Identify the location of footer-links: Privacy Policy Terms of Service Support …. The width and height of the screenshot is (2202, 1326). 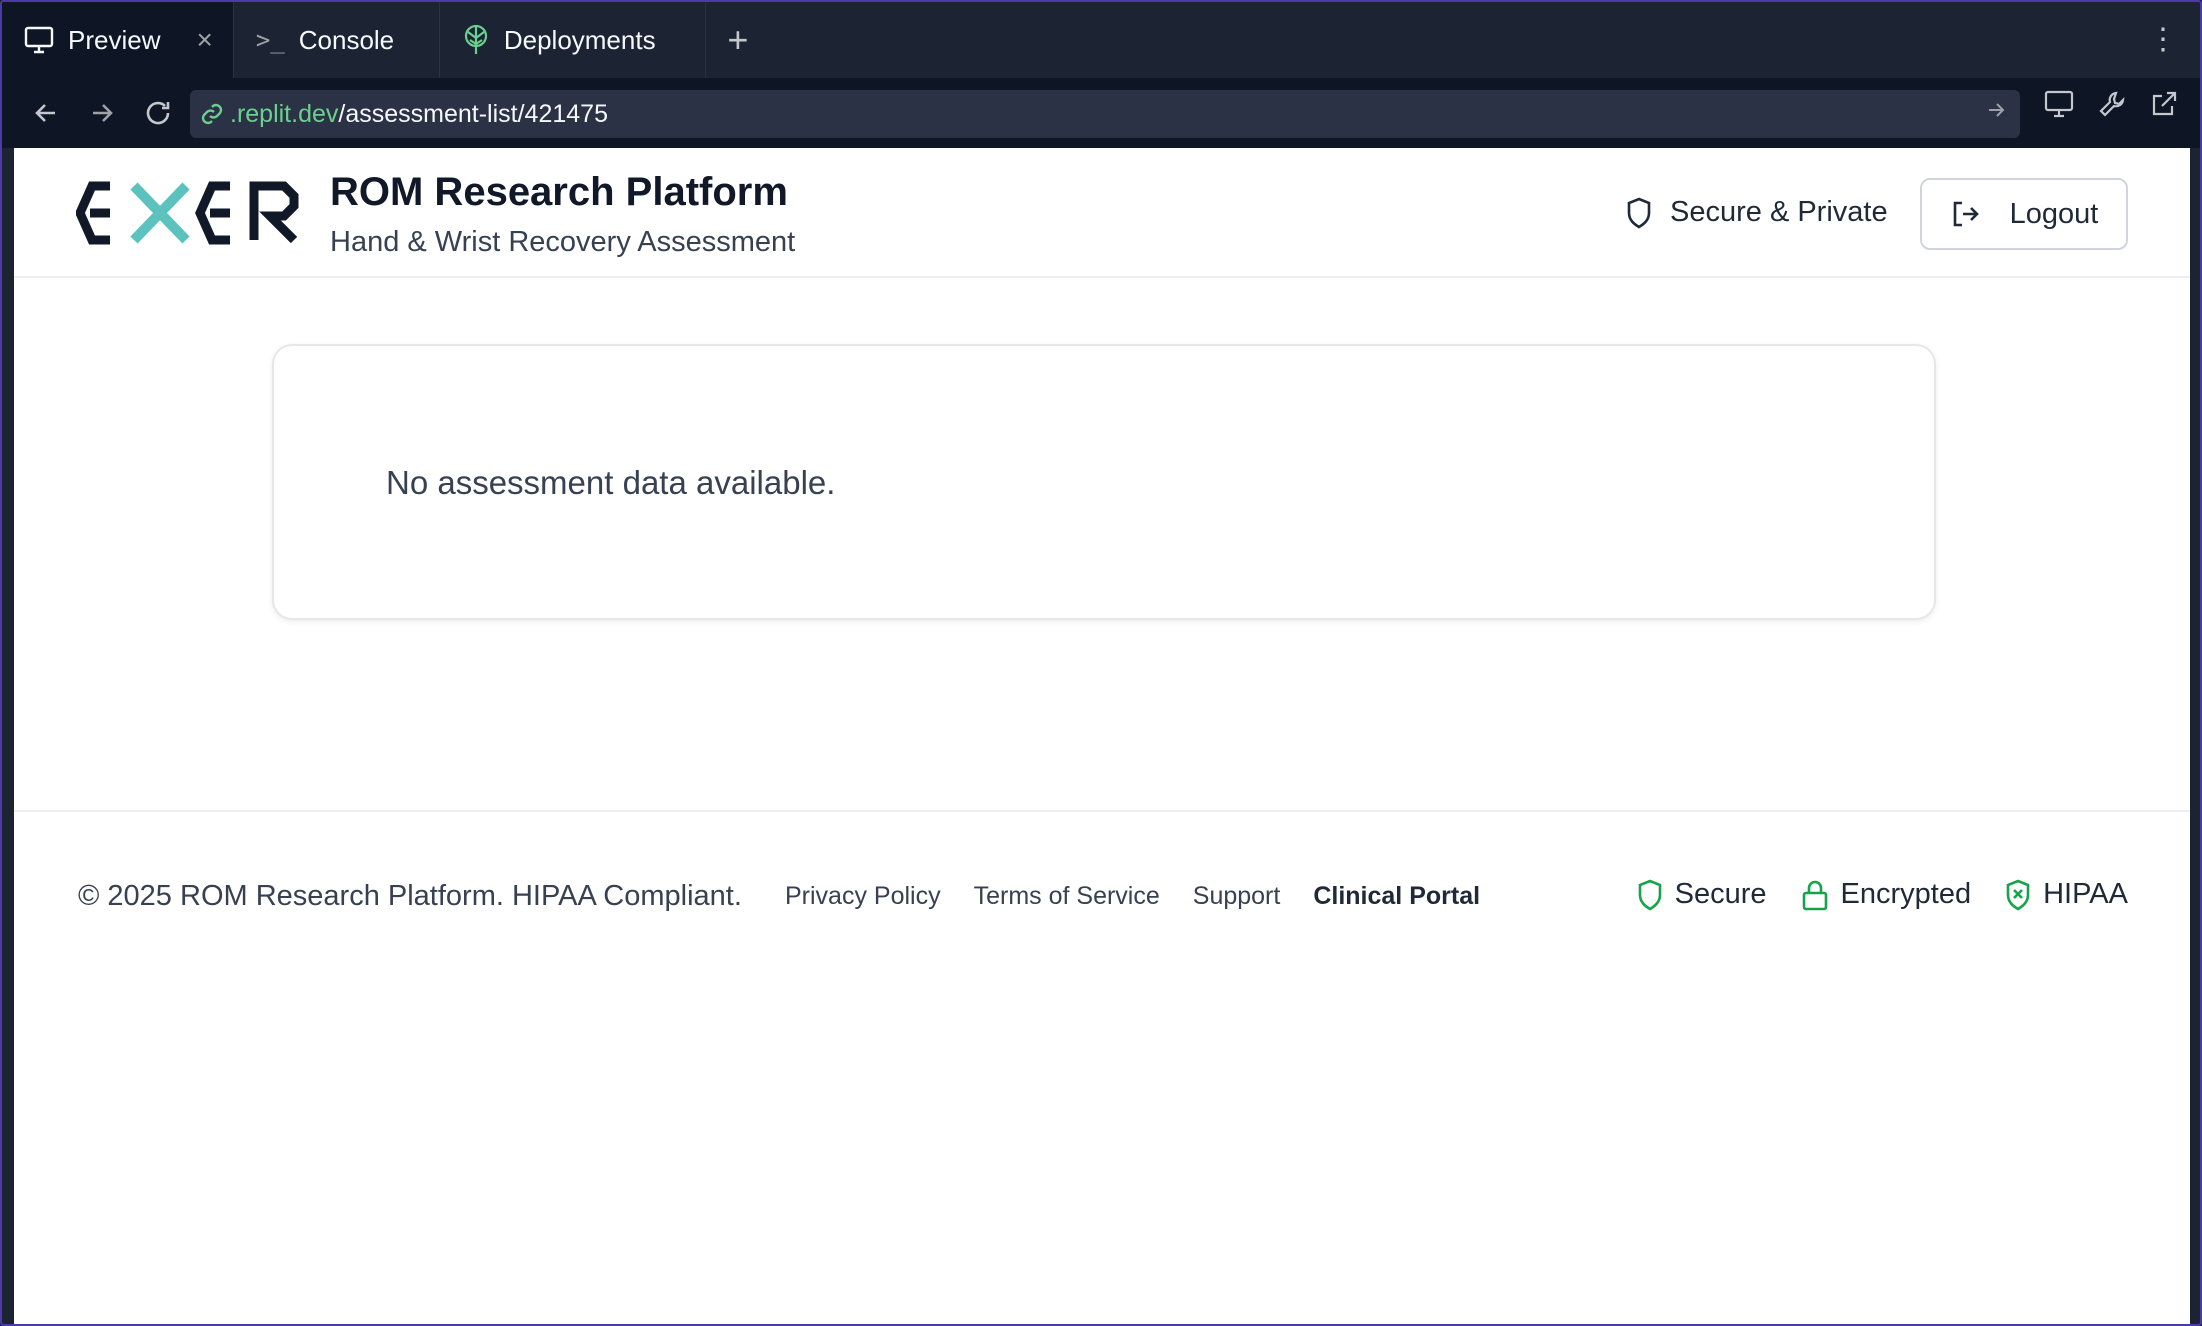
(1132, 896).